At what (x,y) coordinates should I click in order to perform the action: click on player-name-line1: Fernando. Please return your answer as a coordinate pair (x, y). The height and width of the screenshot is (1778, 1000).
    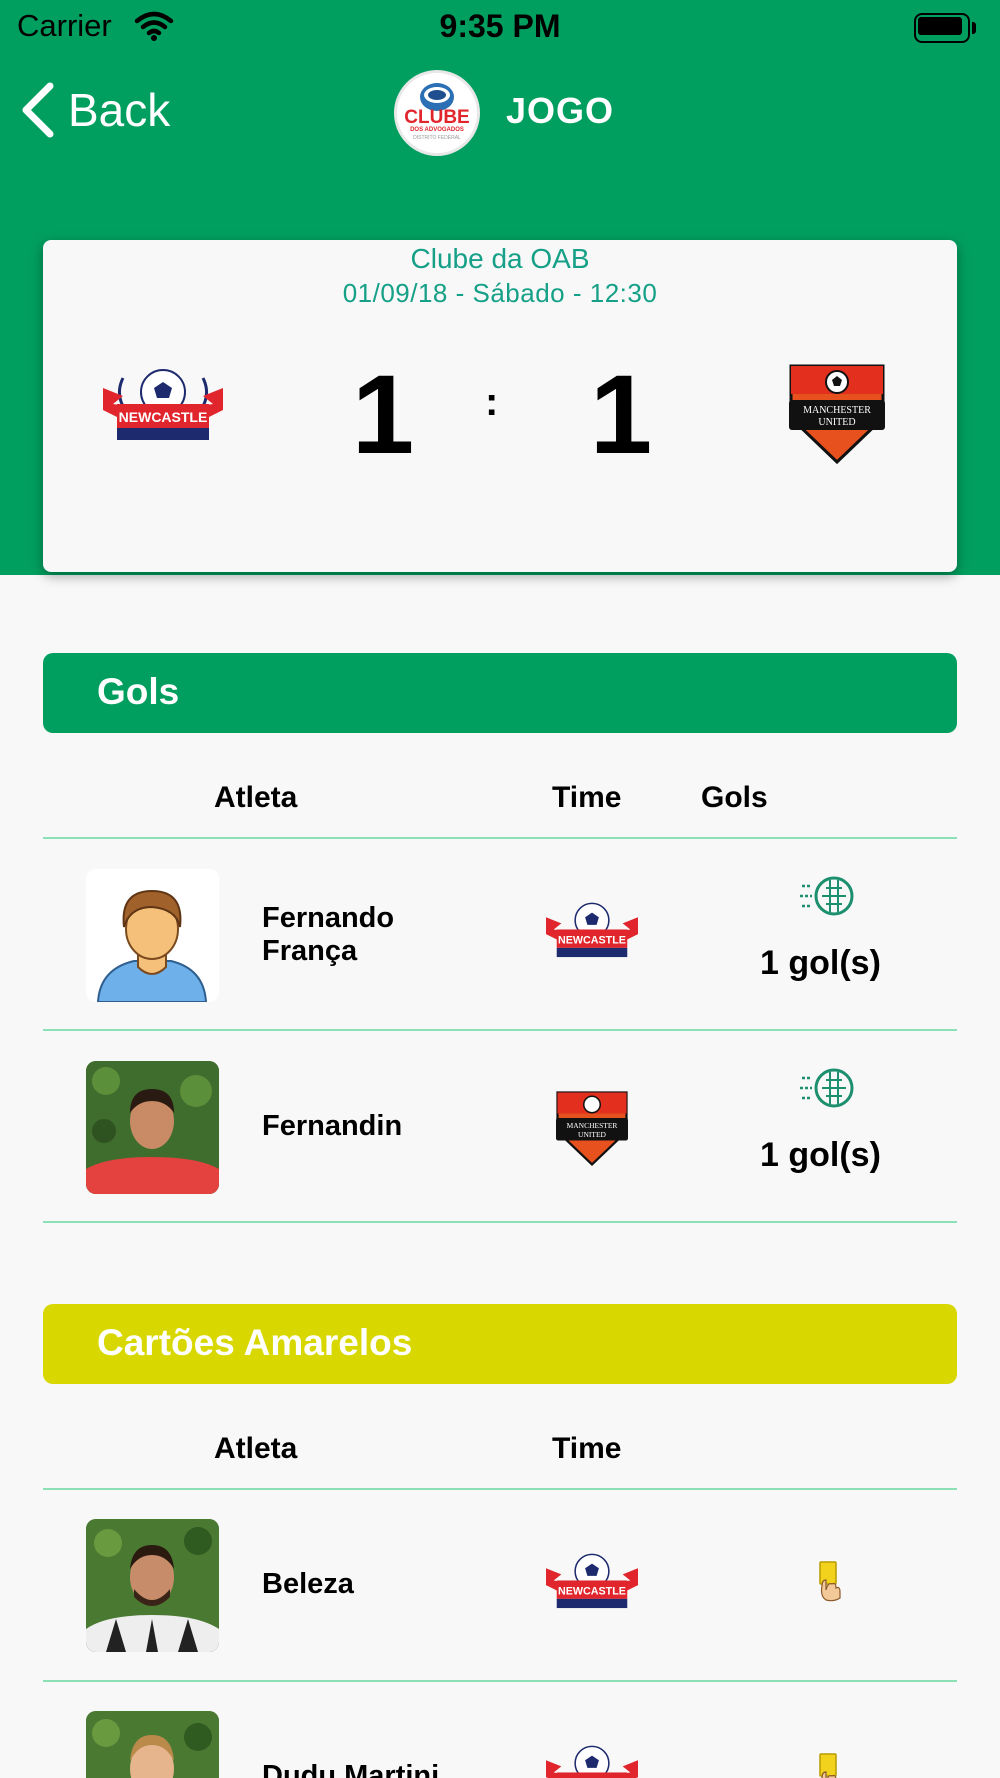
    Looking at the image, I should click on (328, 918).